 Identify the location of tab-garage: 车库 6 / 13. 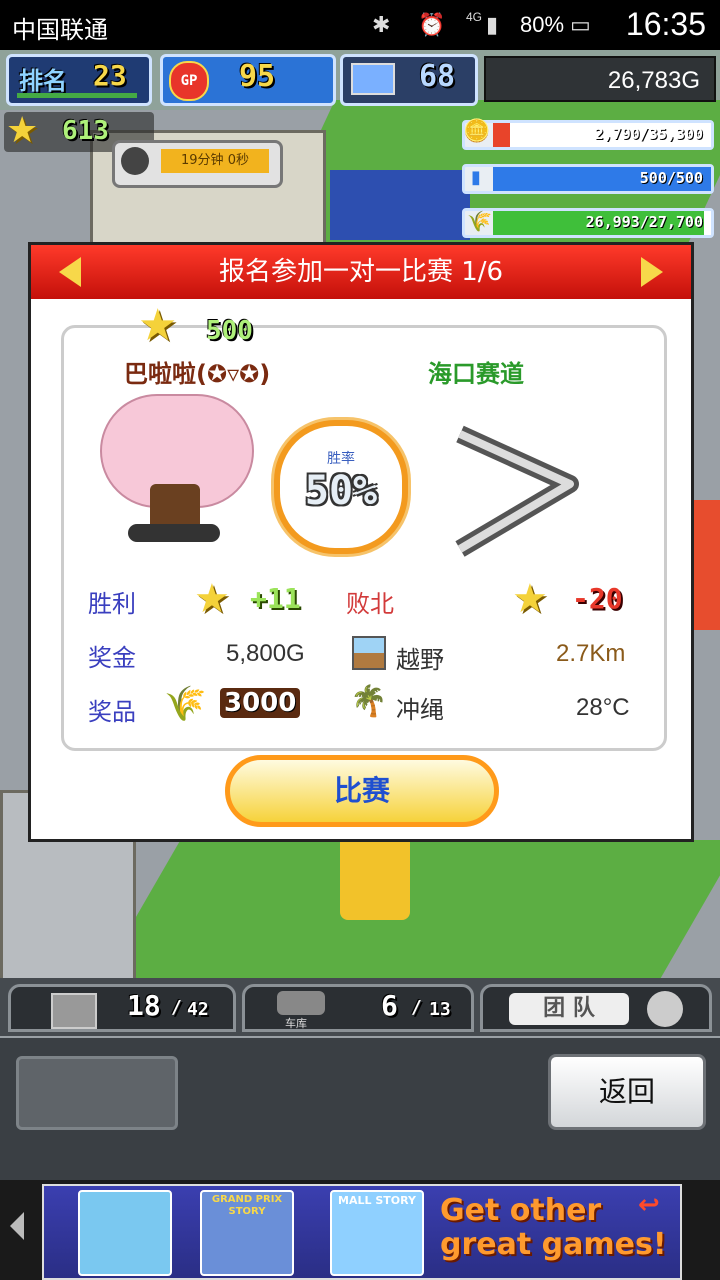
(358, 1008).